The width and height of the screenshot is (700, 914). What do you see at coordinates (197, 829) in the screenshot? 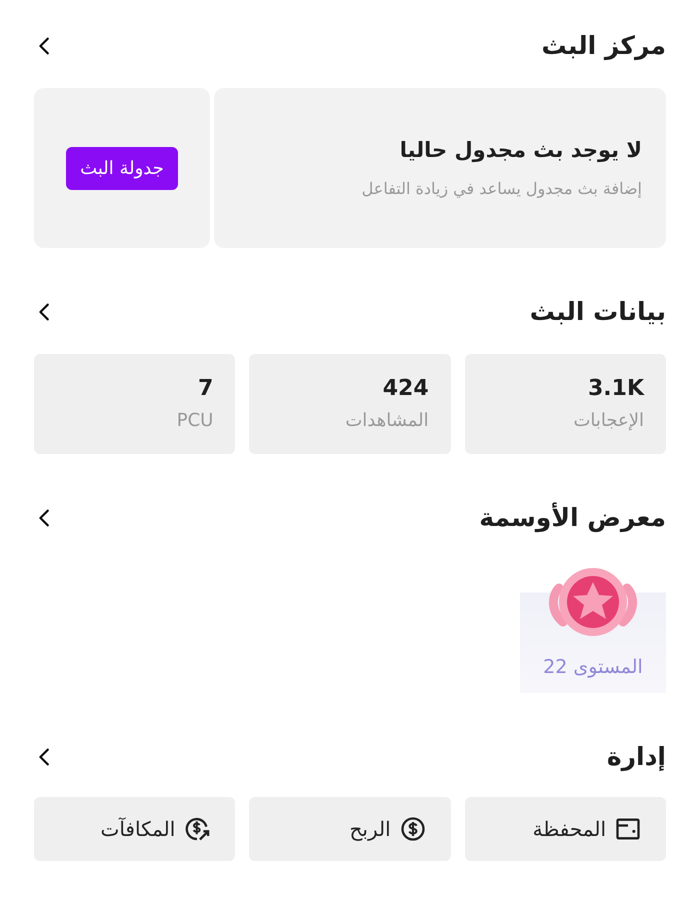
I see `dollar-arrow-icon` at bounding box center [197, 829].